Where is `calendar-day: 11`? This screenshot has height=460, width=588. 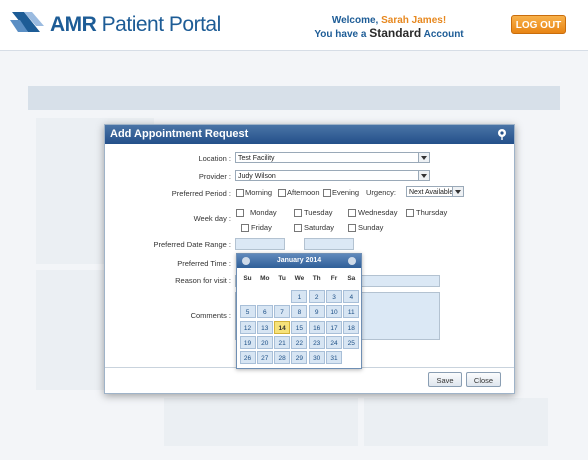 calendar-day: 11 is located at coordinates (351, 312).